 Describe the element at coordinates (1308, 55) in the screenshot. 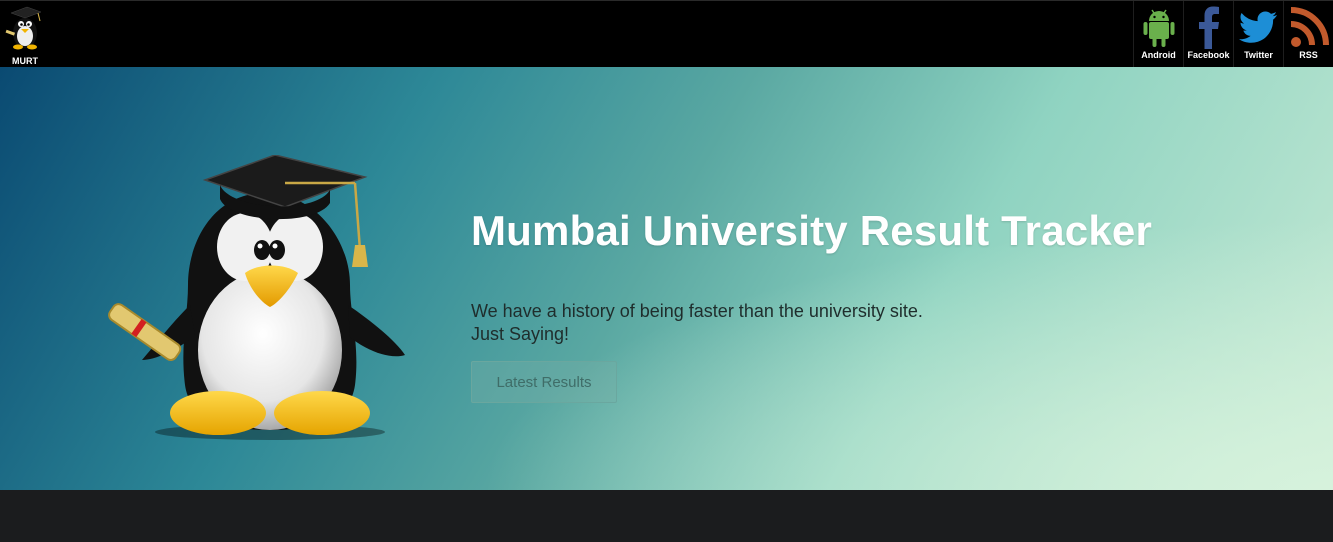

I see `social-label-rss: RSS` at that location.